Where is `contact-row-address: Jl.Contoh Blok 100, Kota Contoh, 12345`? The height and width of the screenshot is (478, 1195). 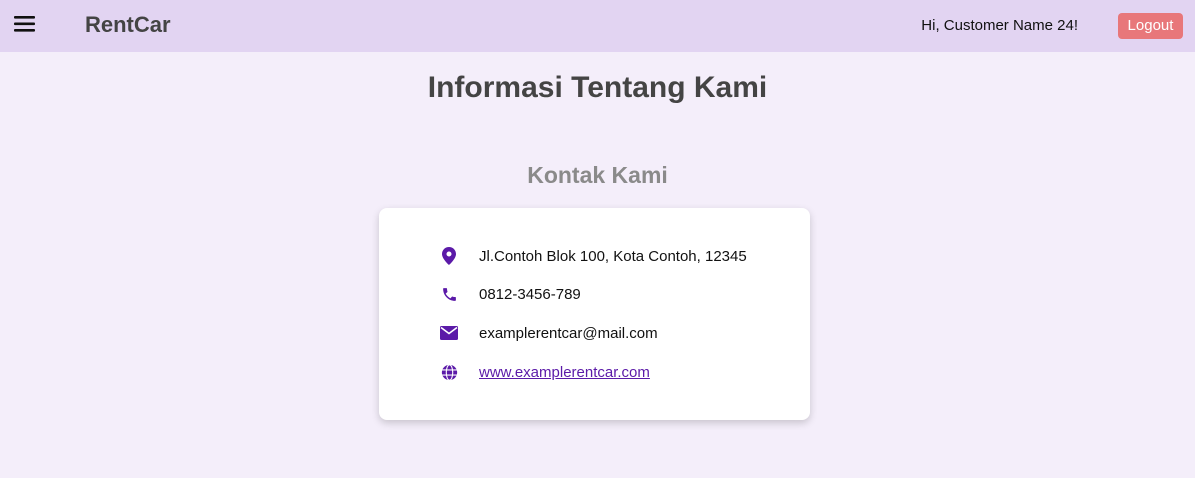 contact-row-address: Jl.Contoh Blok 100, Kota Contoh, 12345 is located at coordinates (593, 256).